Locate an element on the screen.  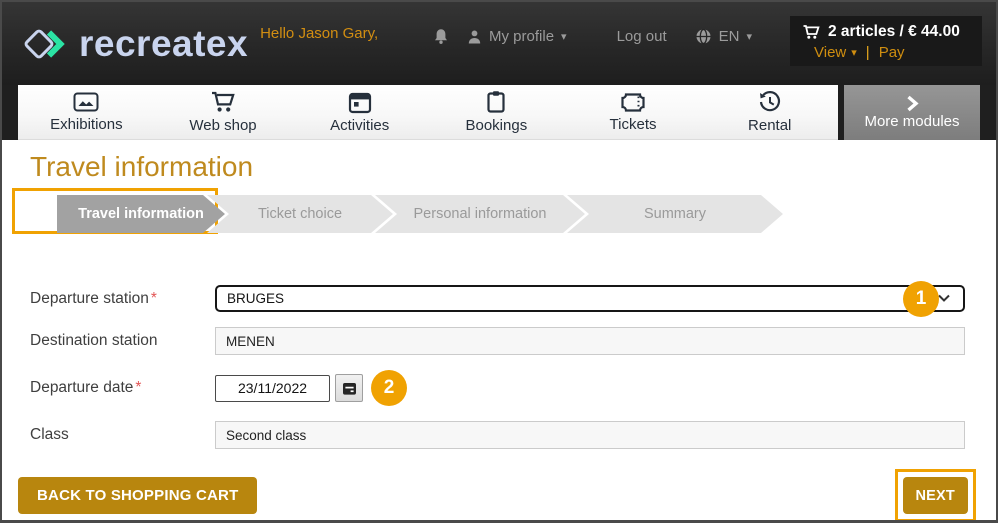
nav-item-rental: Rental is located at coordinates (769, 112).